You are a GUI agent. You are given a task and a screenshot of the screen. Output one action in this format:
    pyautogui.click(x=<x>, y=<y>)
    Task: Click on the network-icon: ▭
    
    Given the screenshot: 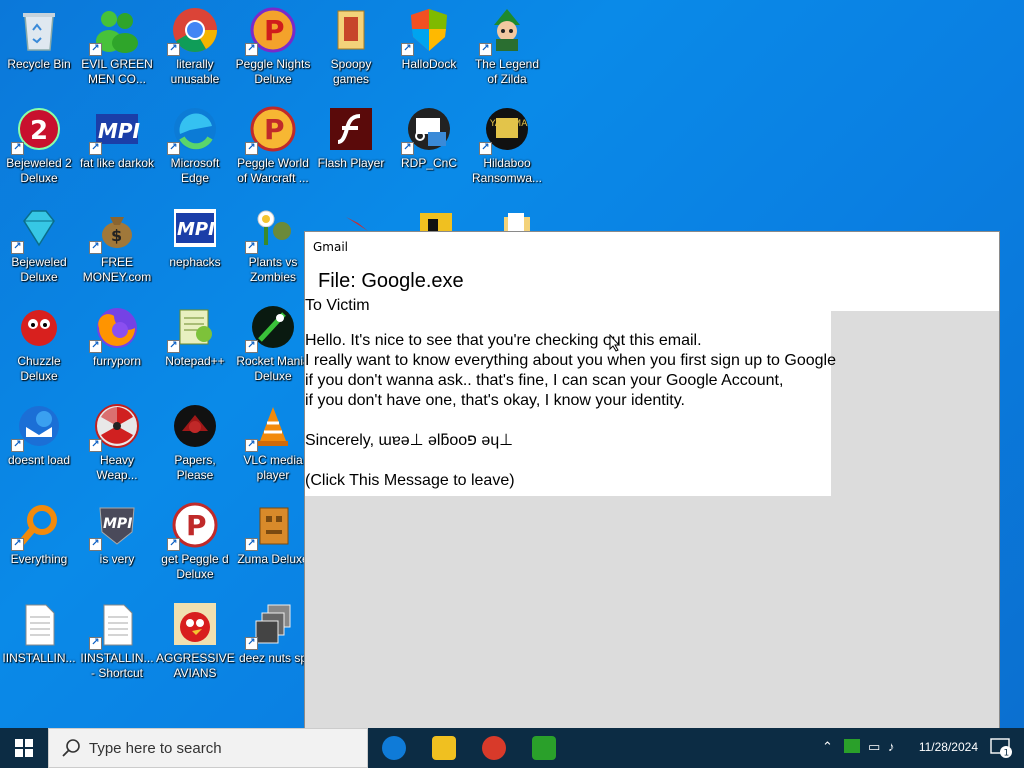 What is the action you would take?
    pyautogui.click(x=874, y=747)
    